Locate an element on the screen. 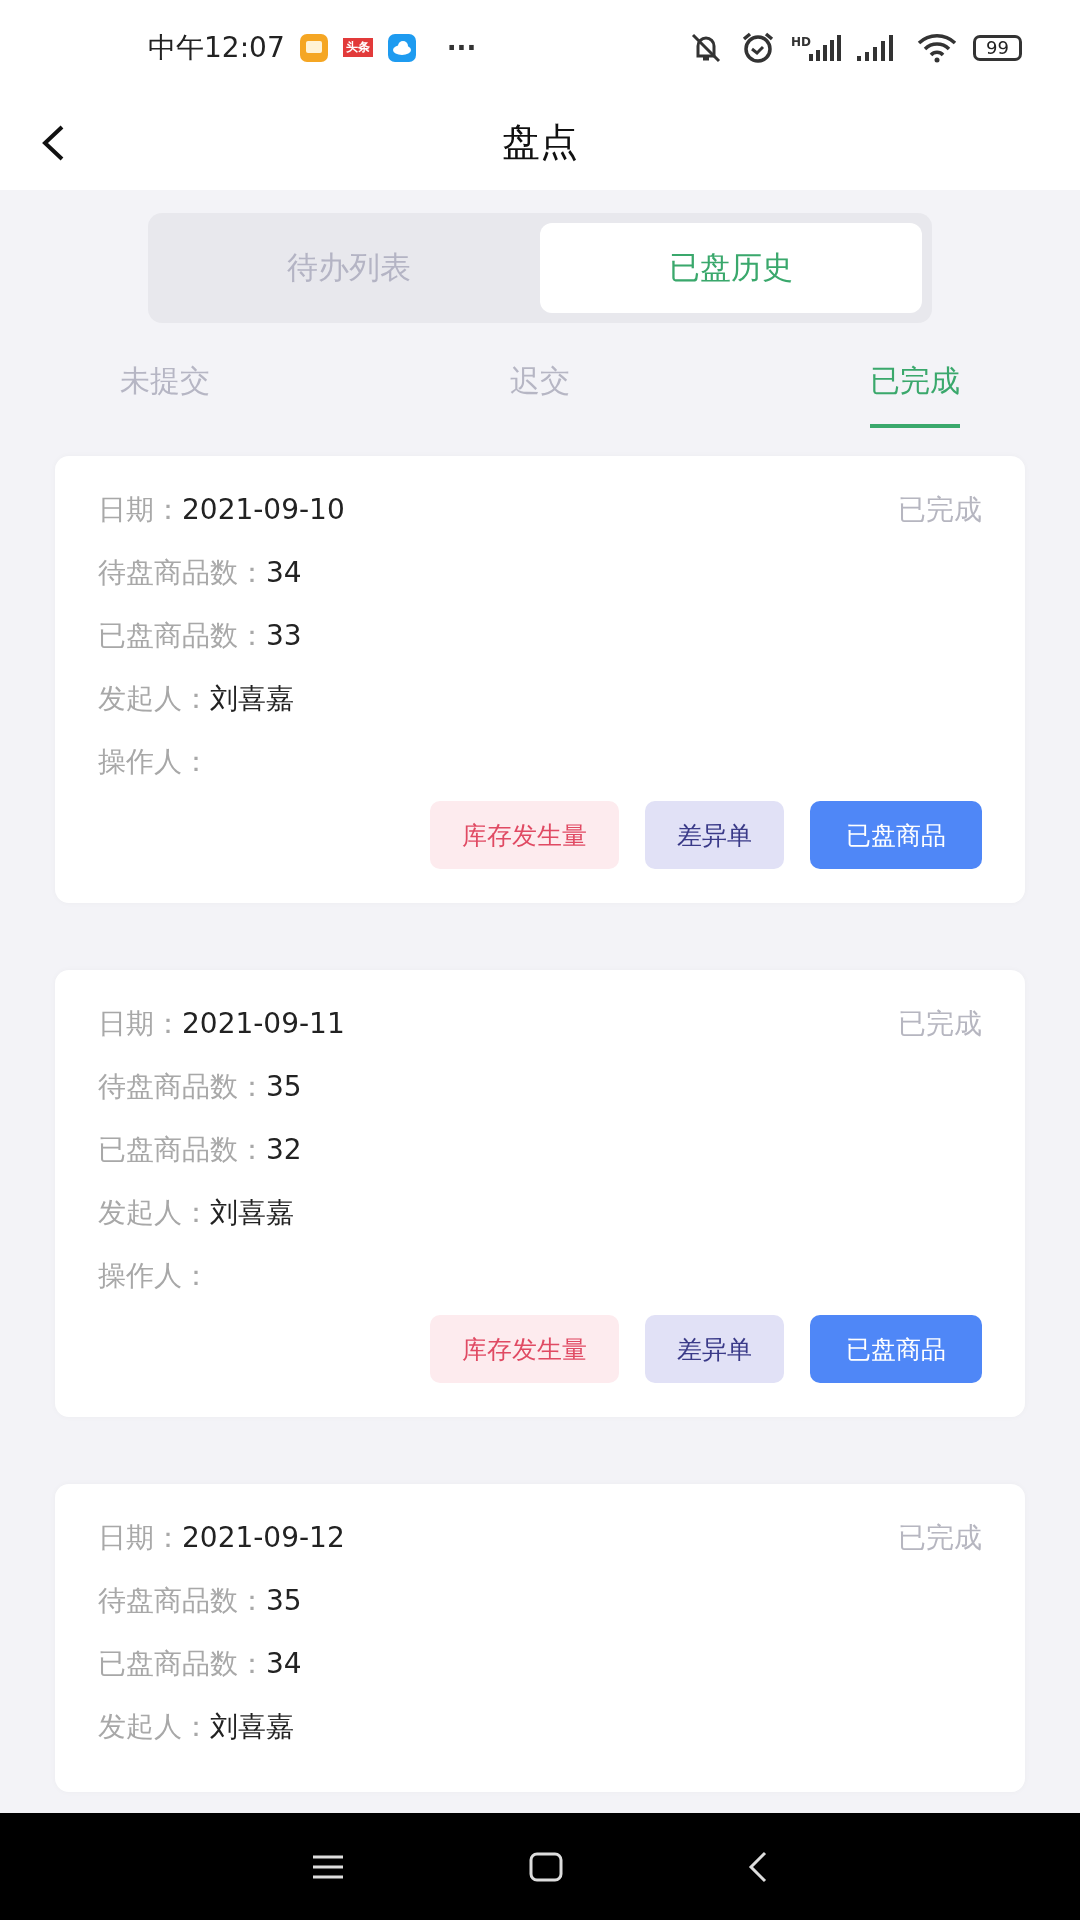 Image resolution: width=1080 pixels, height=1920 pixels. field-value: 2021-09-10 is located at coordinates (263, 509).